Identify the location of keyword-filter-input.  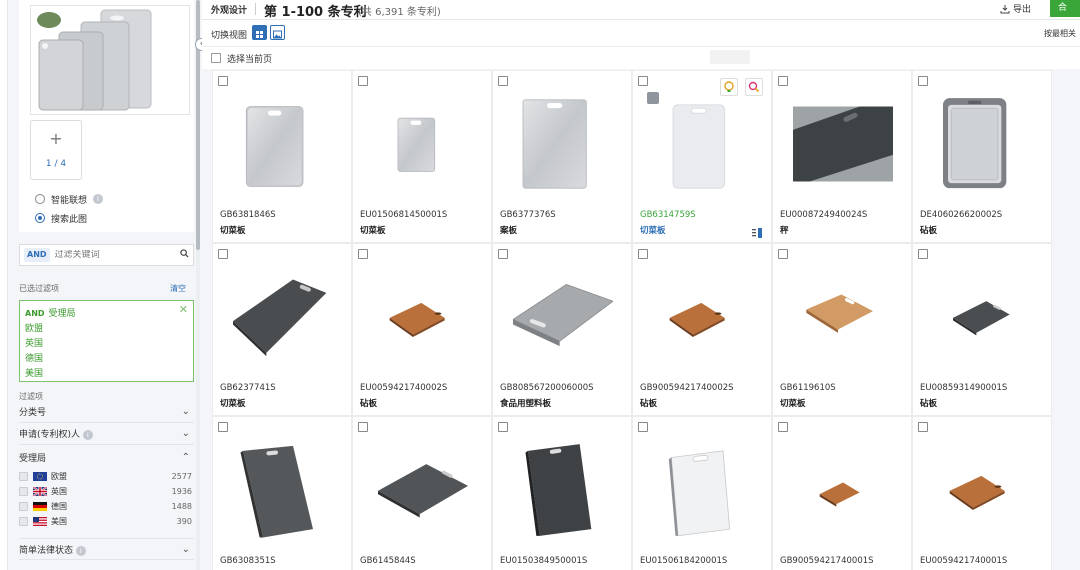
(112, 255).